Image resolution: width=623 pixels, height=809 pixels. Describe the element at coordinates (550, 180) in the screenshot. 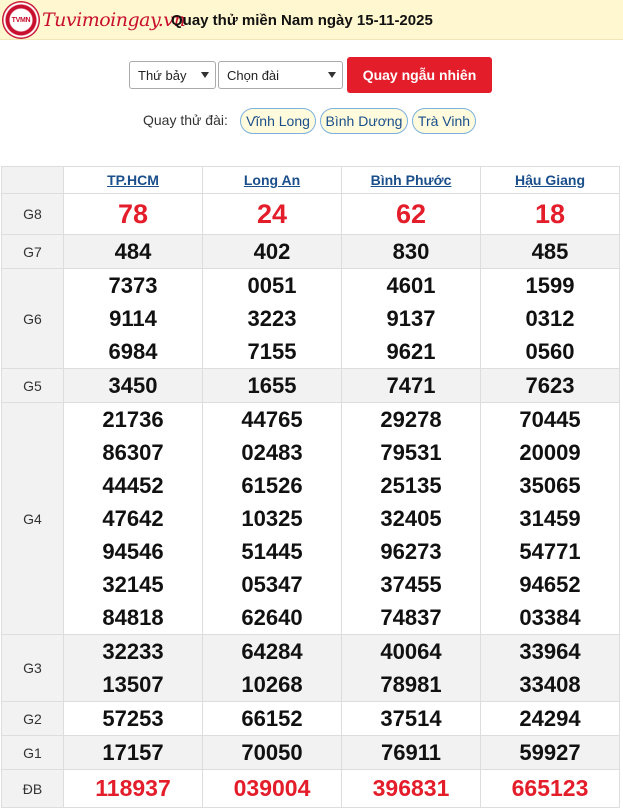

I see `station-link-hau-giang: Hậu Giang` at that location.